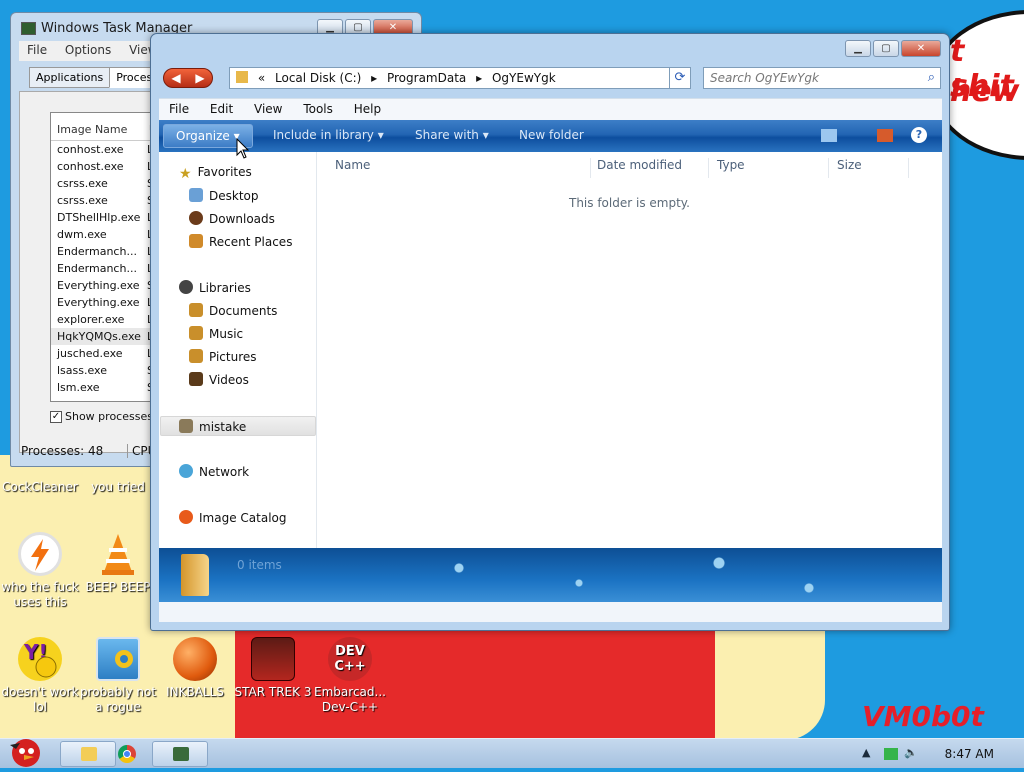  What do you see at coordinates (891, 754) in the screenshot?
I see `network-status-icon` at bounding box center [891, 754].